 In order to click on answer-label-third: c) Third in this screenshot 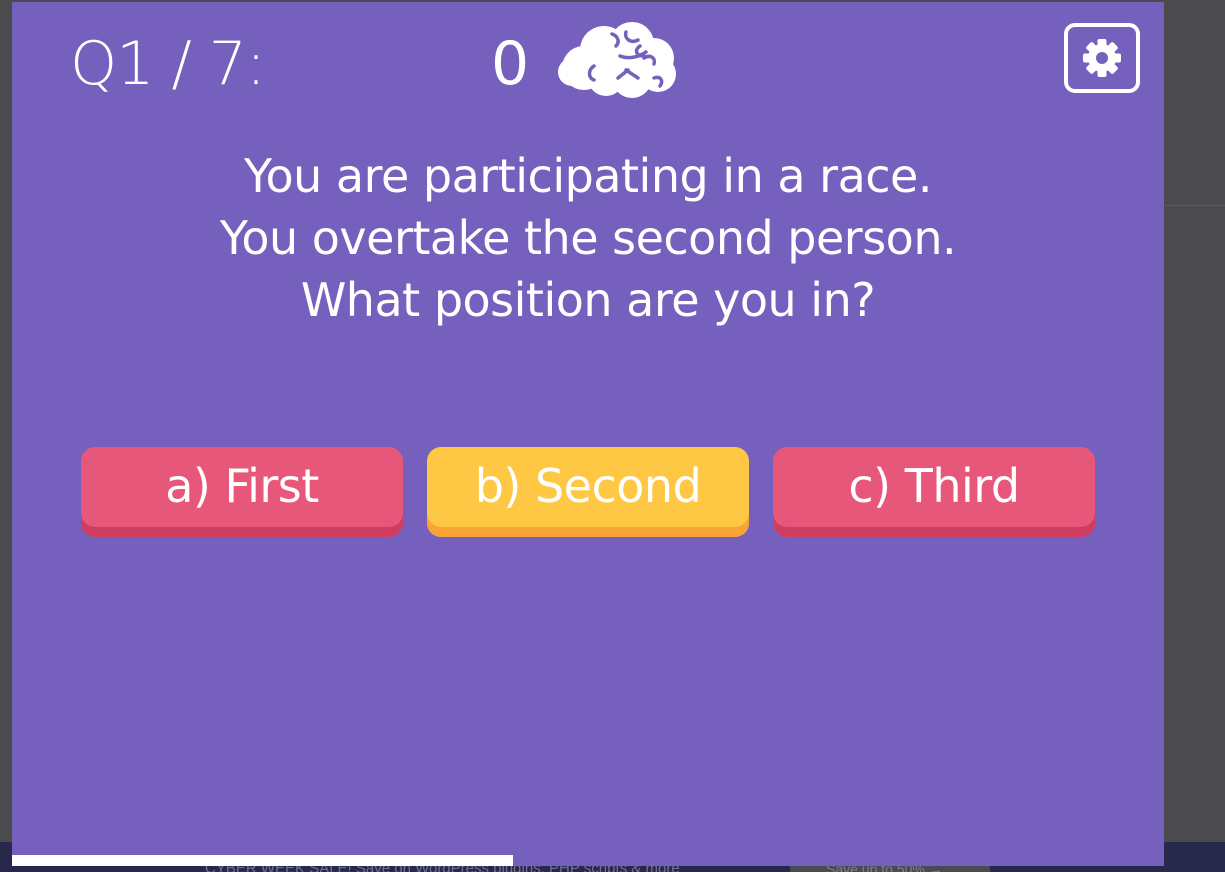, I will do `click(934, 486)`.